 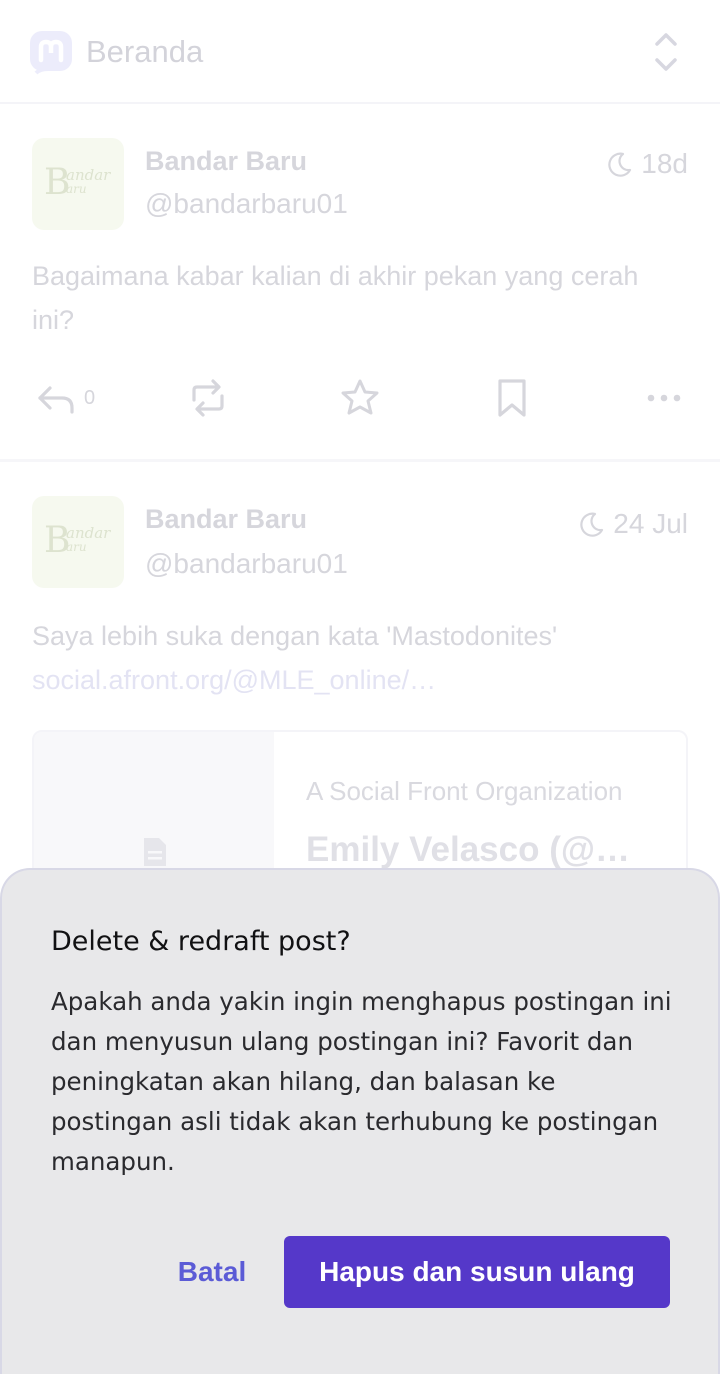 I want to click on post-actions: 0, so click(x=360, y=404).